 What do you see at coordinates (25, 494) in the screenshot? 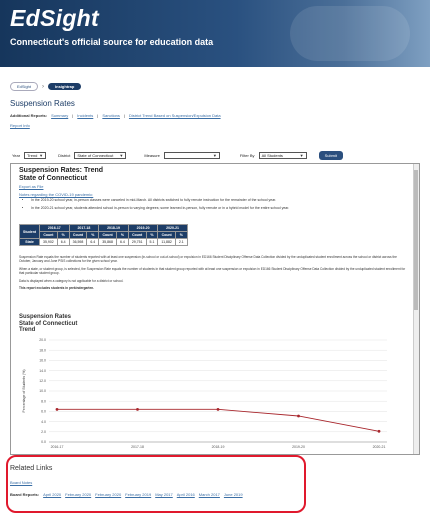
I see `board-reports-label: Board Reports:` at bounding box center [25, 494].